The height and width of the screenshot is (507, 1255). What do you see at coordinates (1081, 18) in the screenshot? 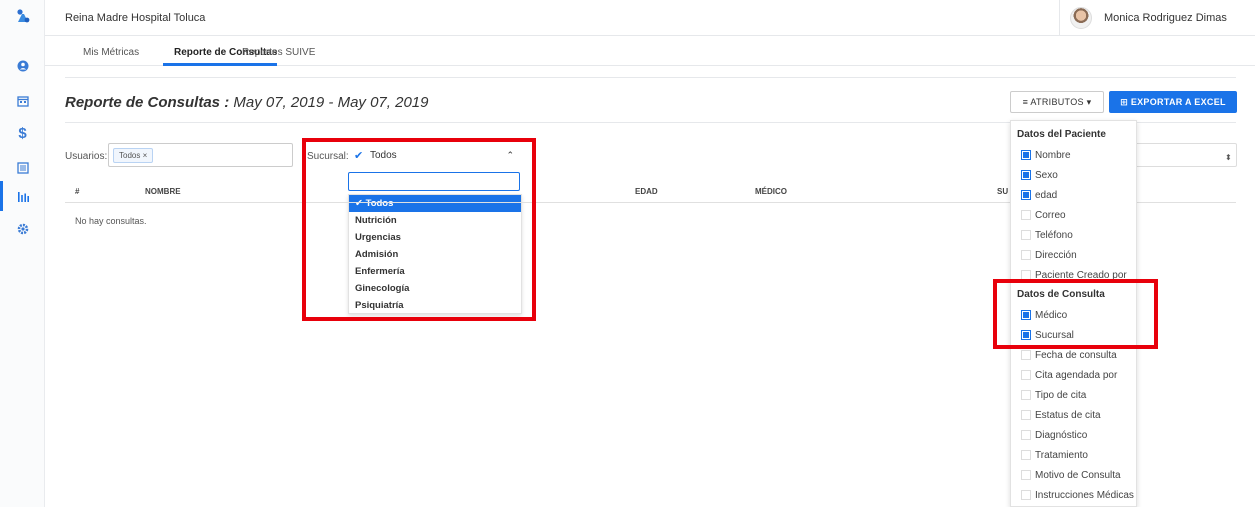
I see `avatar` at bounding box center [1081, 18].